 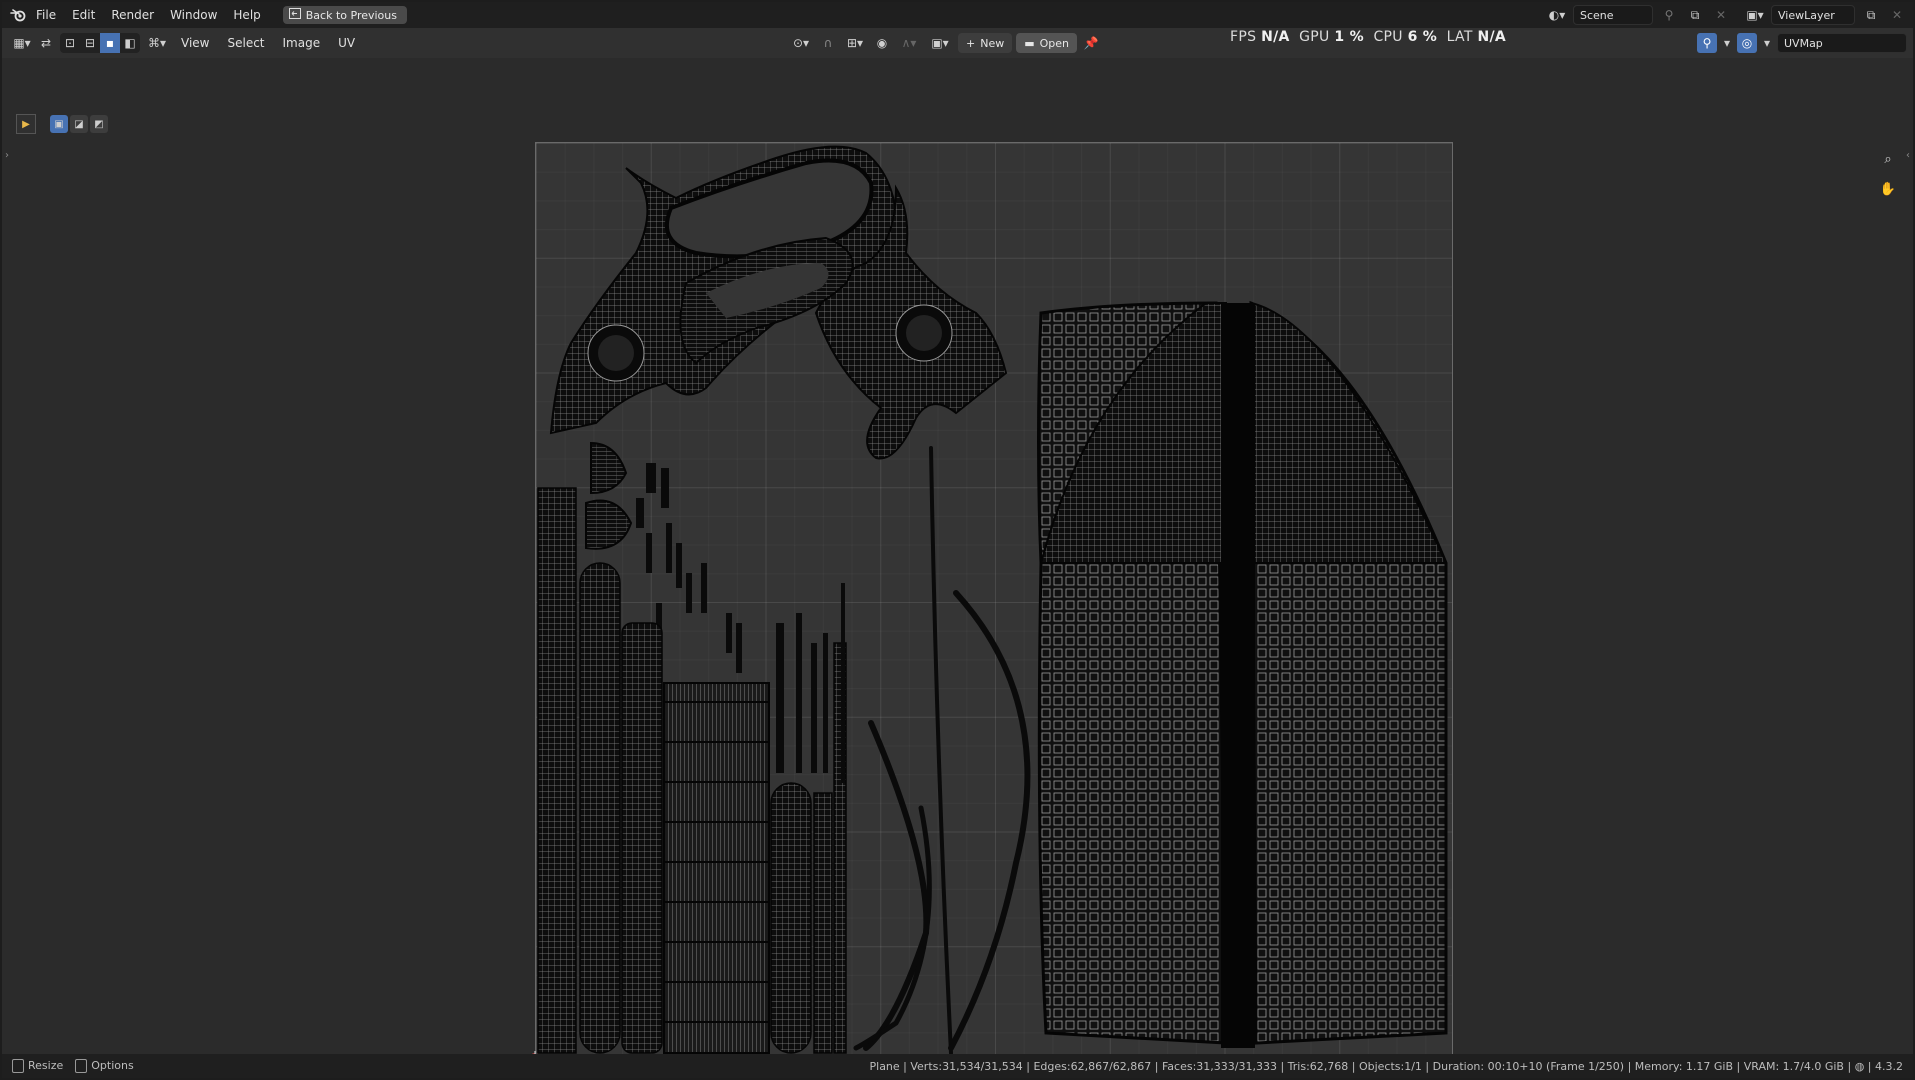 I want to click on new-image-button: + New, so click(x=985, y=43).